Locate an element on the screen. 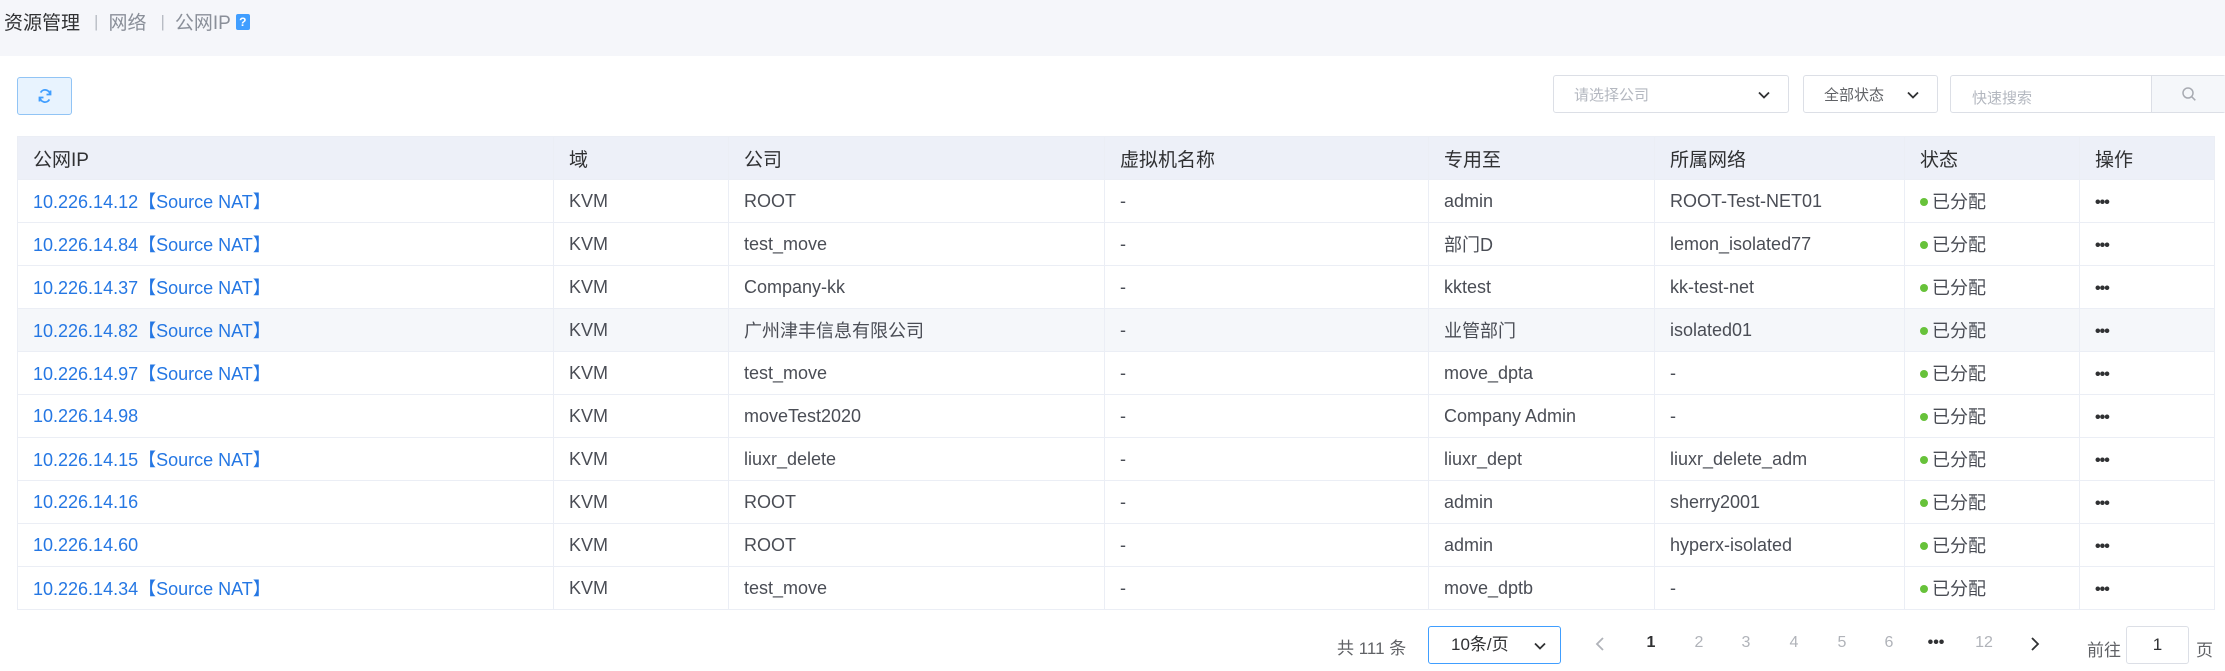  status-select: 全部状态 is located at coordinates (1870, 94).